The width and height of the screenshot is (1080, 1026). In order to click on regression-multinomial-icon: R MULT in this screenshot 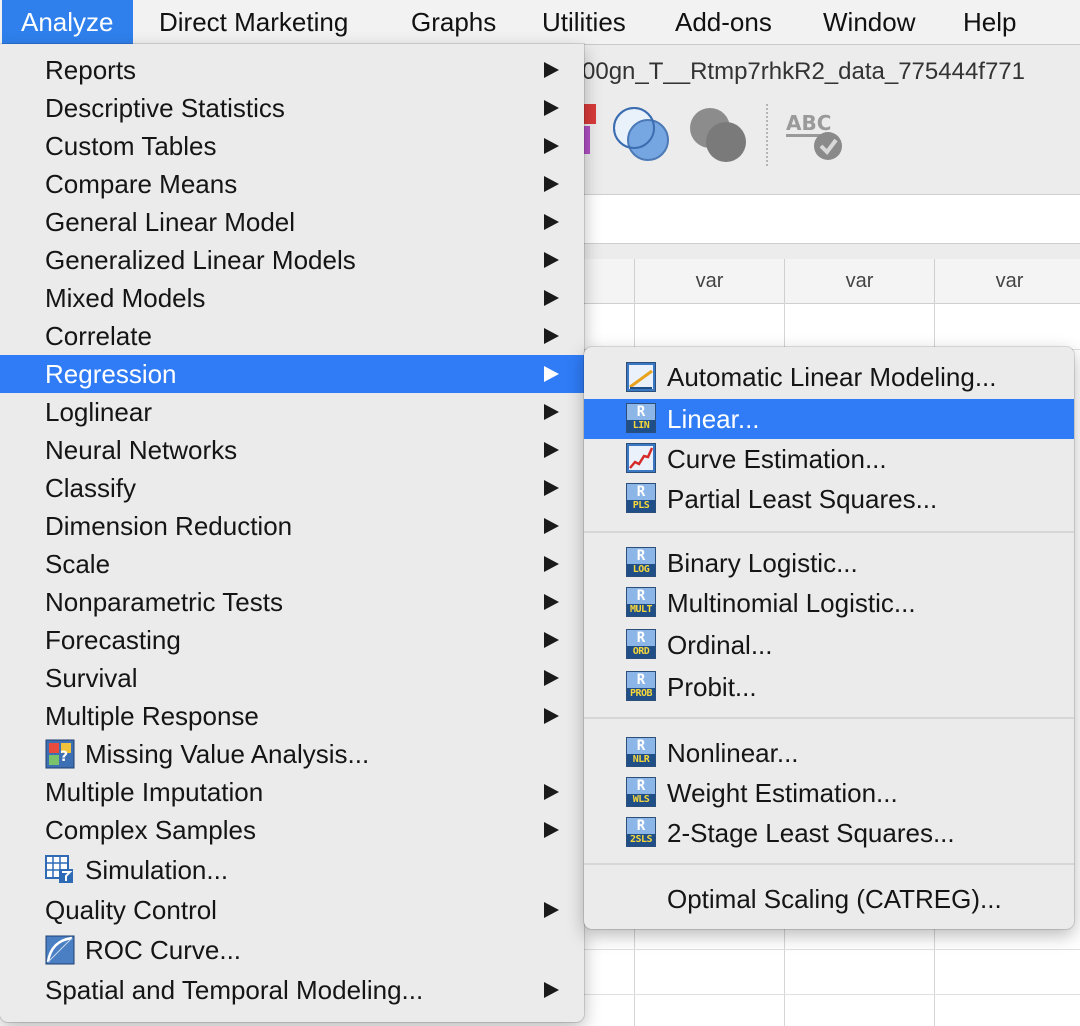, I will do `click(641, 602)`.